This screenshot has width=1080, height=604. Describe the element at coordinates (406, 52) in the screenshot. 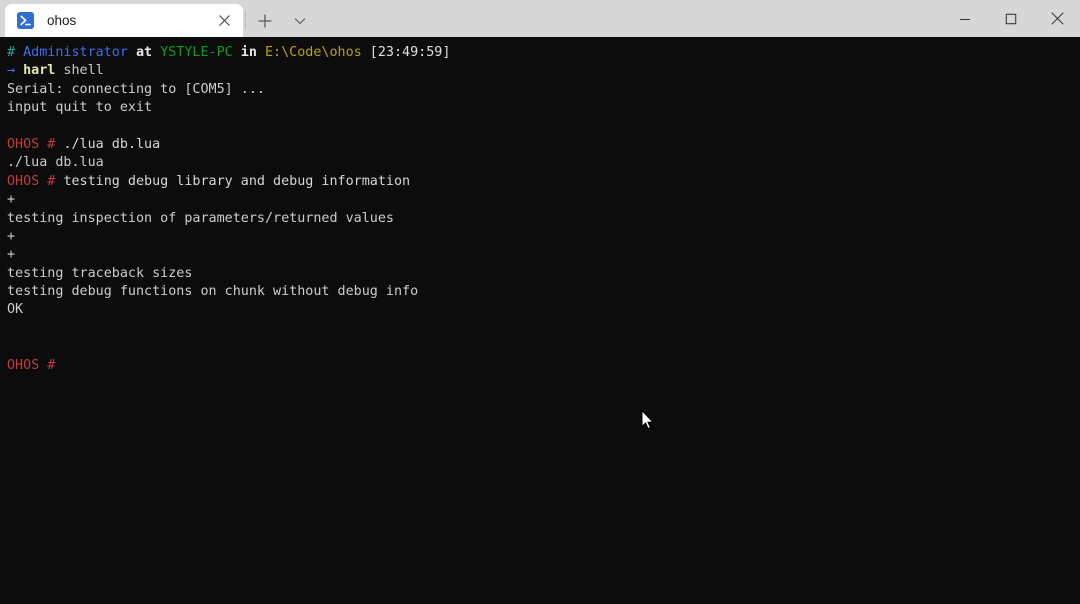

I see `terminal-span: [23:49:59]` at that location.